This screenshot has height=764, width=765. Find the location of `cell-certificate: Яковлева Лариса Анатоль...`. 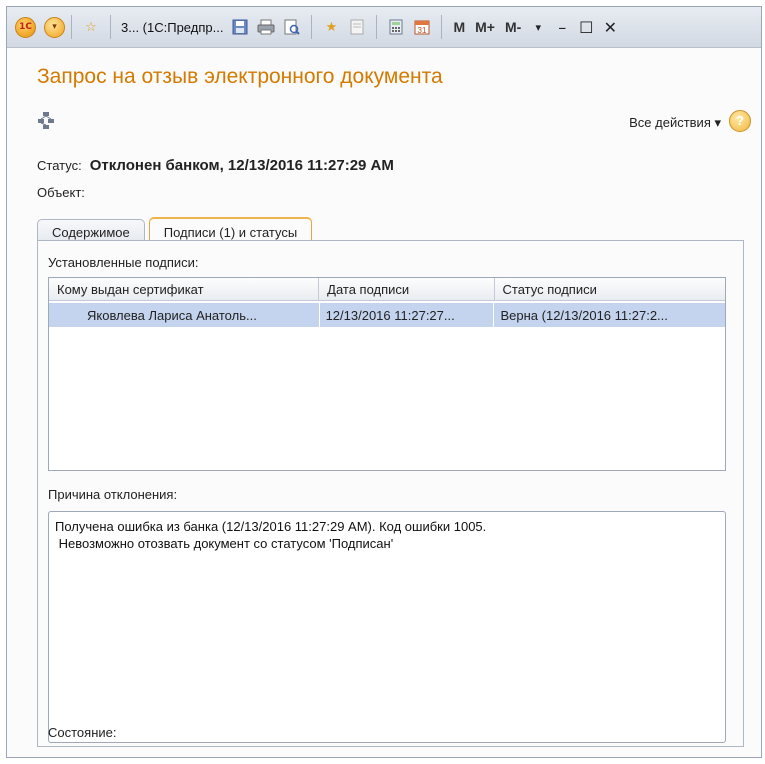

cell-certificate: Яковлева Лариса Анатоль... is located at coordinates (184, 315).